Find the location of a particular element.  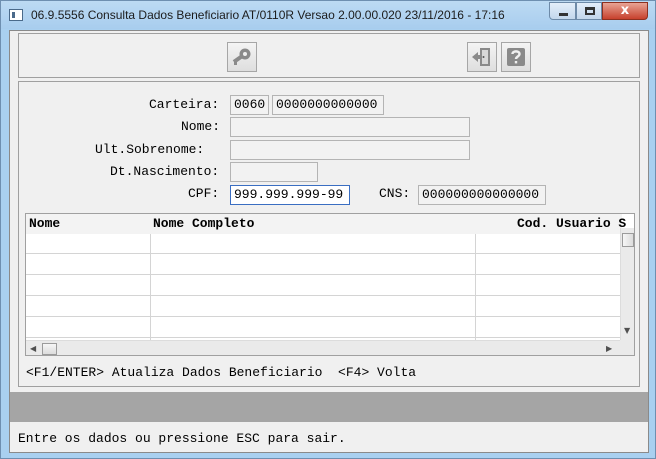

carteira-number-field: 0000000000000 is located at coordinates (328, 105).